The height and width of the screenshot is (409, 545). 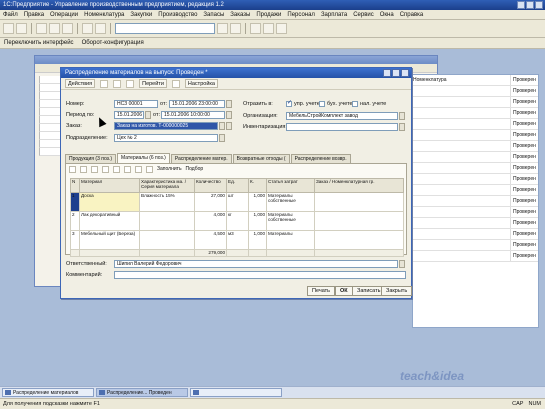 What do you see at coordinates (87, 28) in the screenshot?
I see `undo-icon` at bounding box center [87, 28].